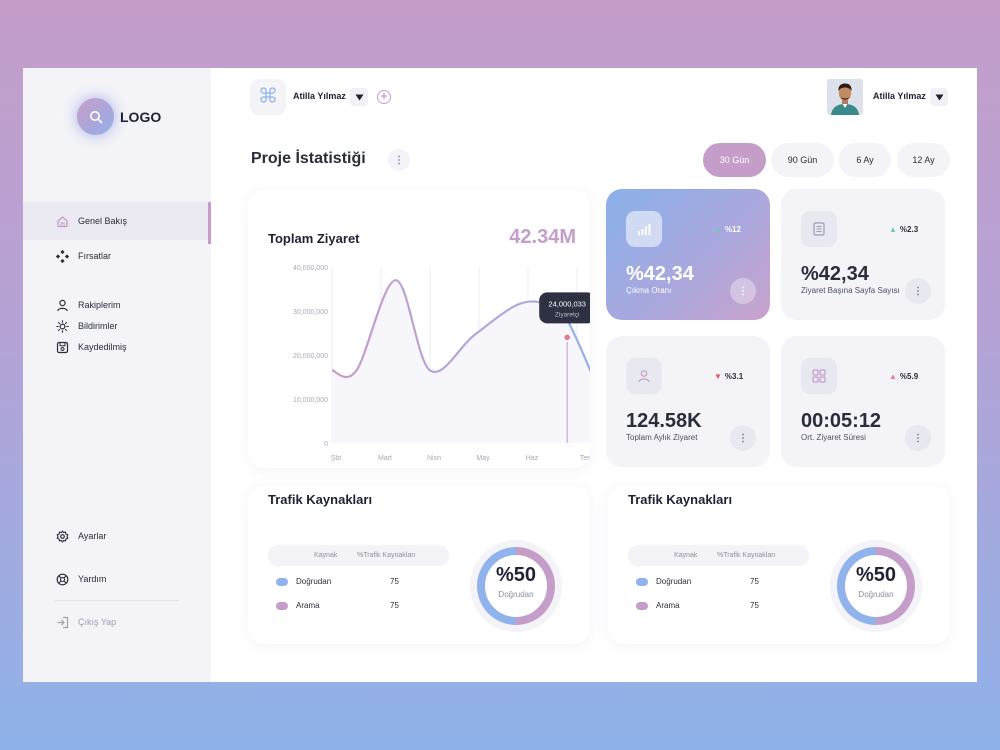 The height and width of the screenshot is (750, 1000). What do you see at coordinates (308, 158) in the screenshot?
I see `page-title: Proje İstatistiği` at bounding box center [308, 158].